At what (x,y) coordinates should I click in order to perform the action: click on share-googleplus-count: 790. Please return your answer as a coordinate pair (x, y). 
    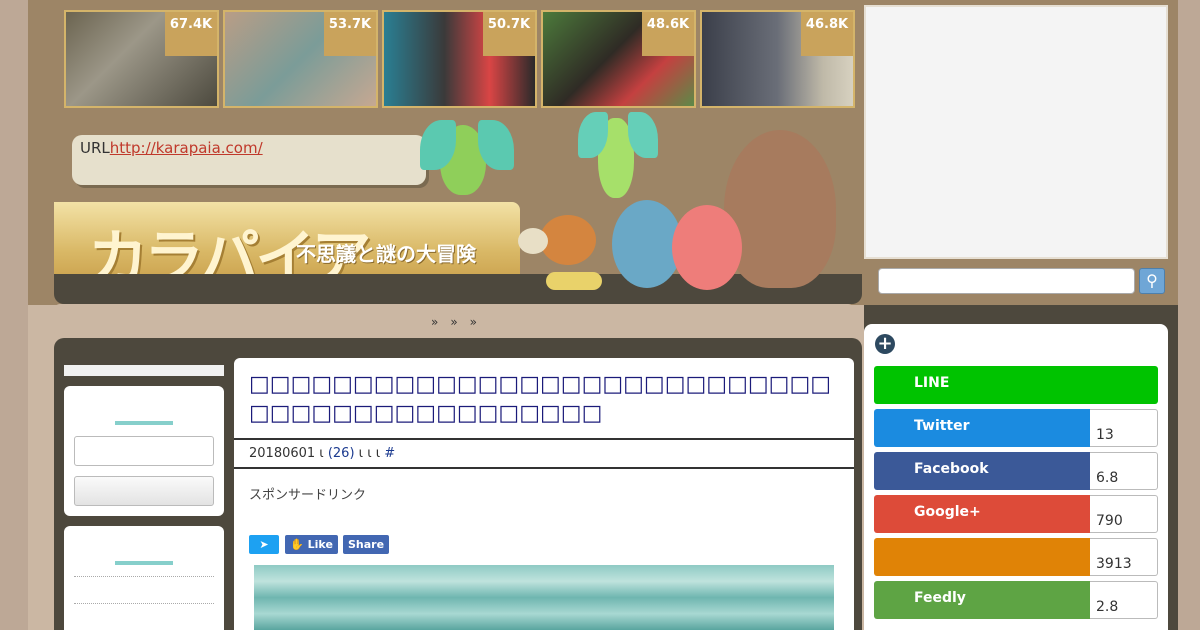
    Looking at the image, I should click on (1124, 514).